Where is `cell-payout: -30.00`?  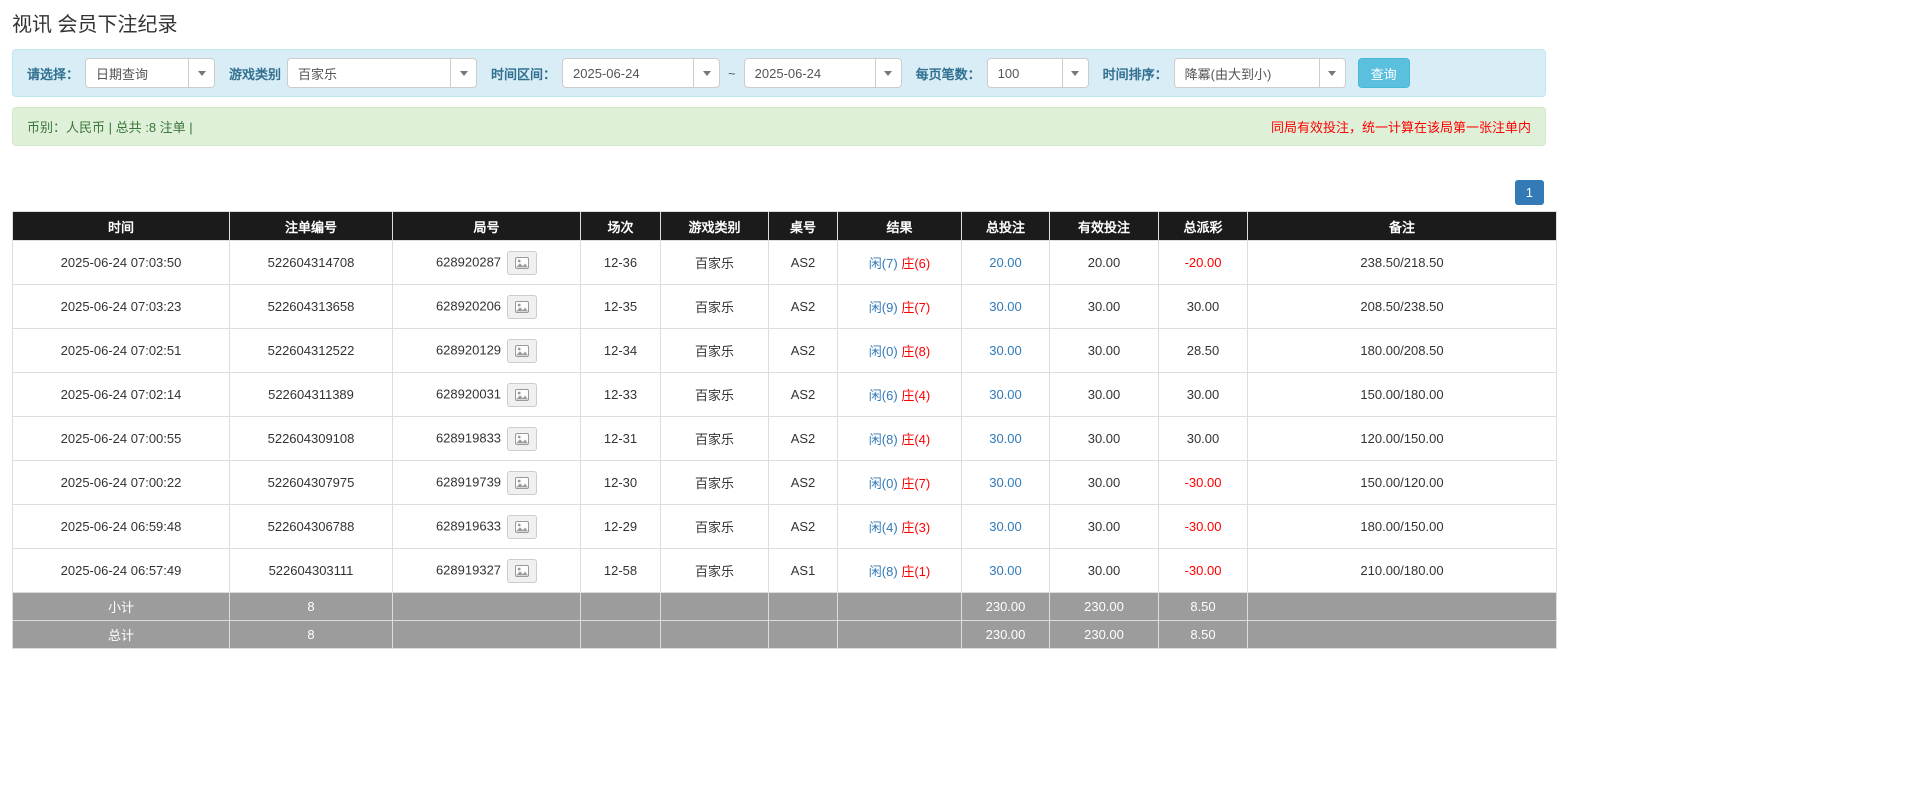
cell-payout: -30.00 is located at coordinates (1203, 570).